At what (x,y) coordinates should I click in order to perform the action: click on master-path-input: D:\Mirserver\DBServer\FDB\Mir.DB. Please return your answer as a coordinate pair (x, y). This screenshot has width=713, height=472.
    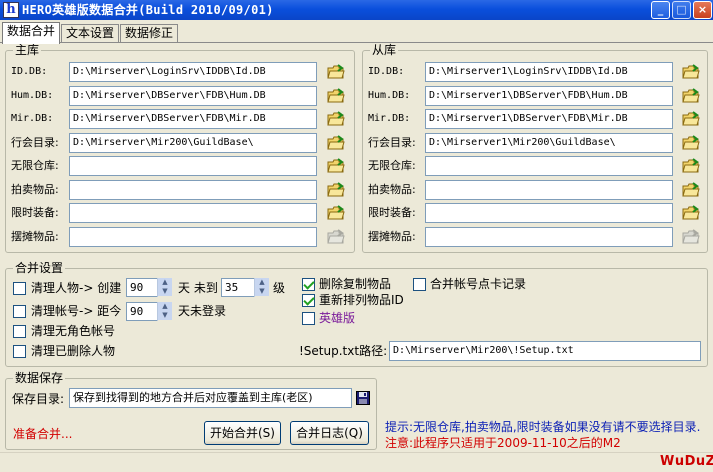
    Looking at the image, I should click on (193, 119).